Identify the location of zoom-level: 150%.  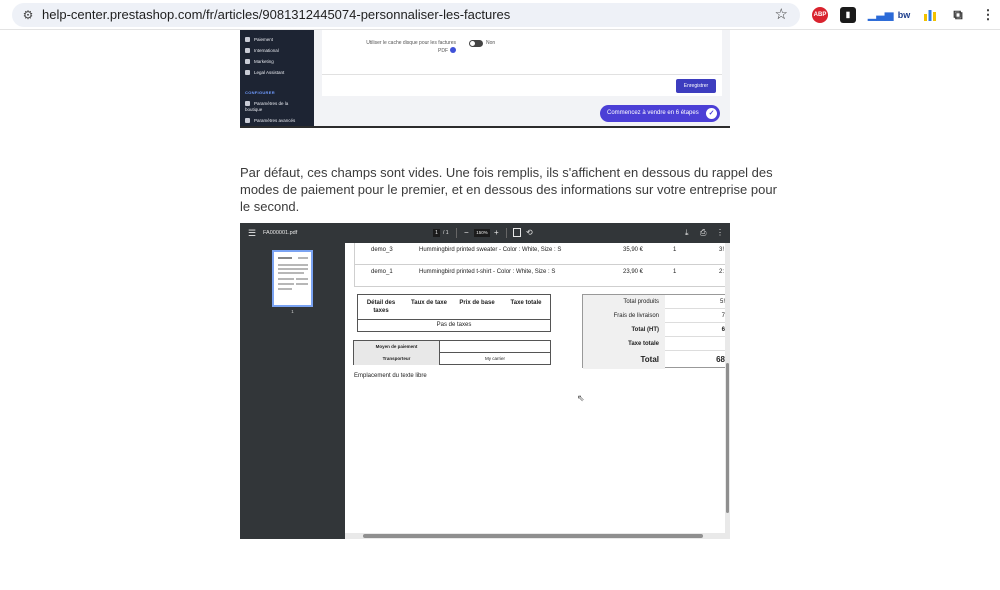
(482, 233).